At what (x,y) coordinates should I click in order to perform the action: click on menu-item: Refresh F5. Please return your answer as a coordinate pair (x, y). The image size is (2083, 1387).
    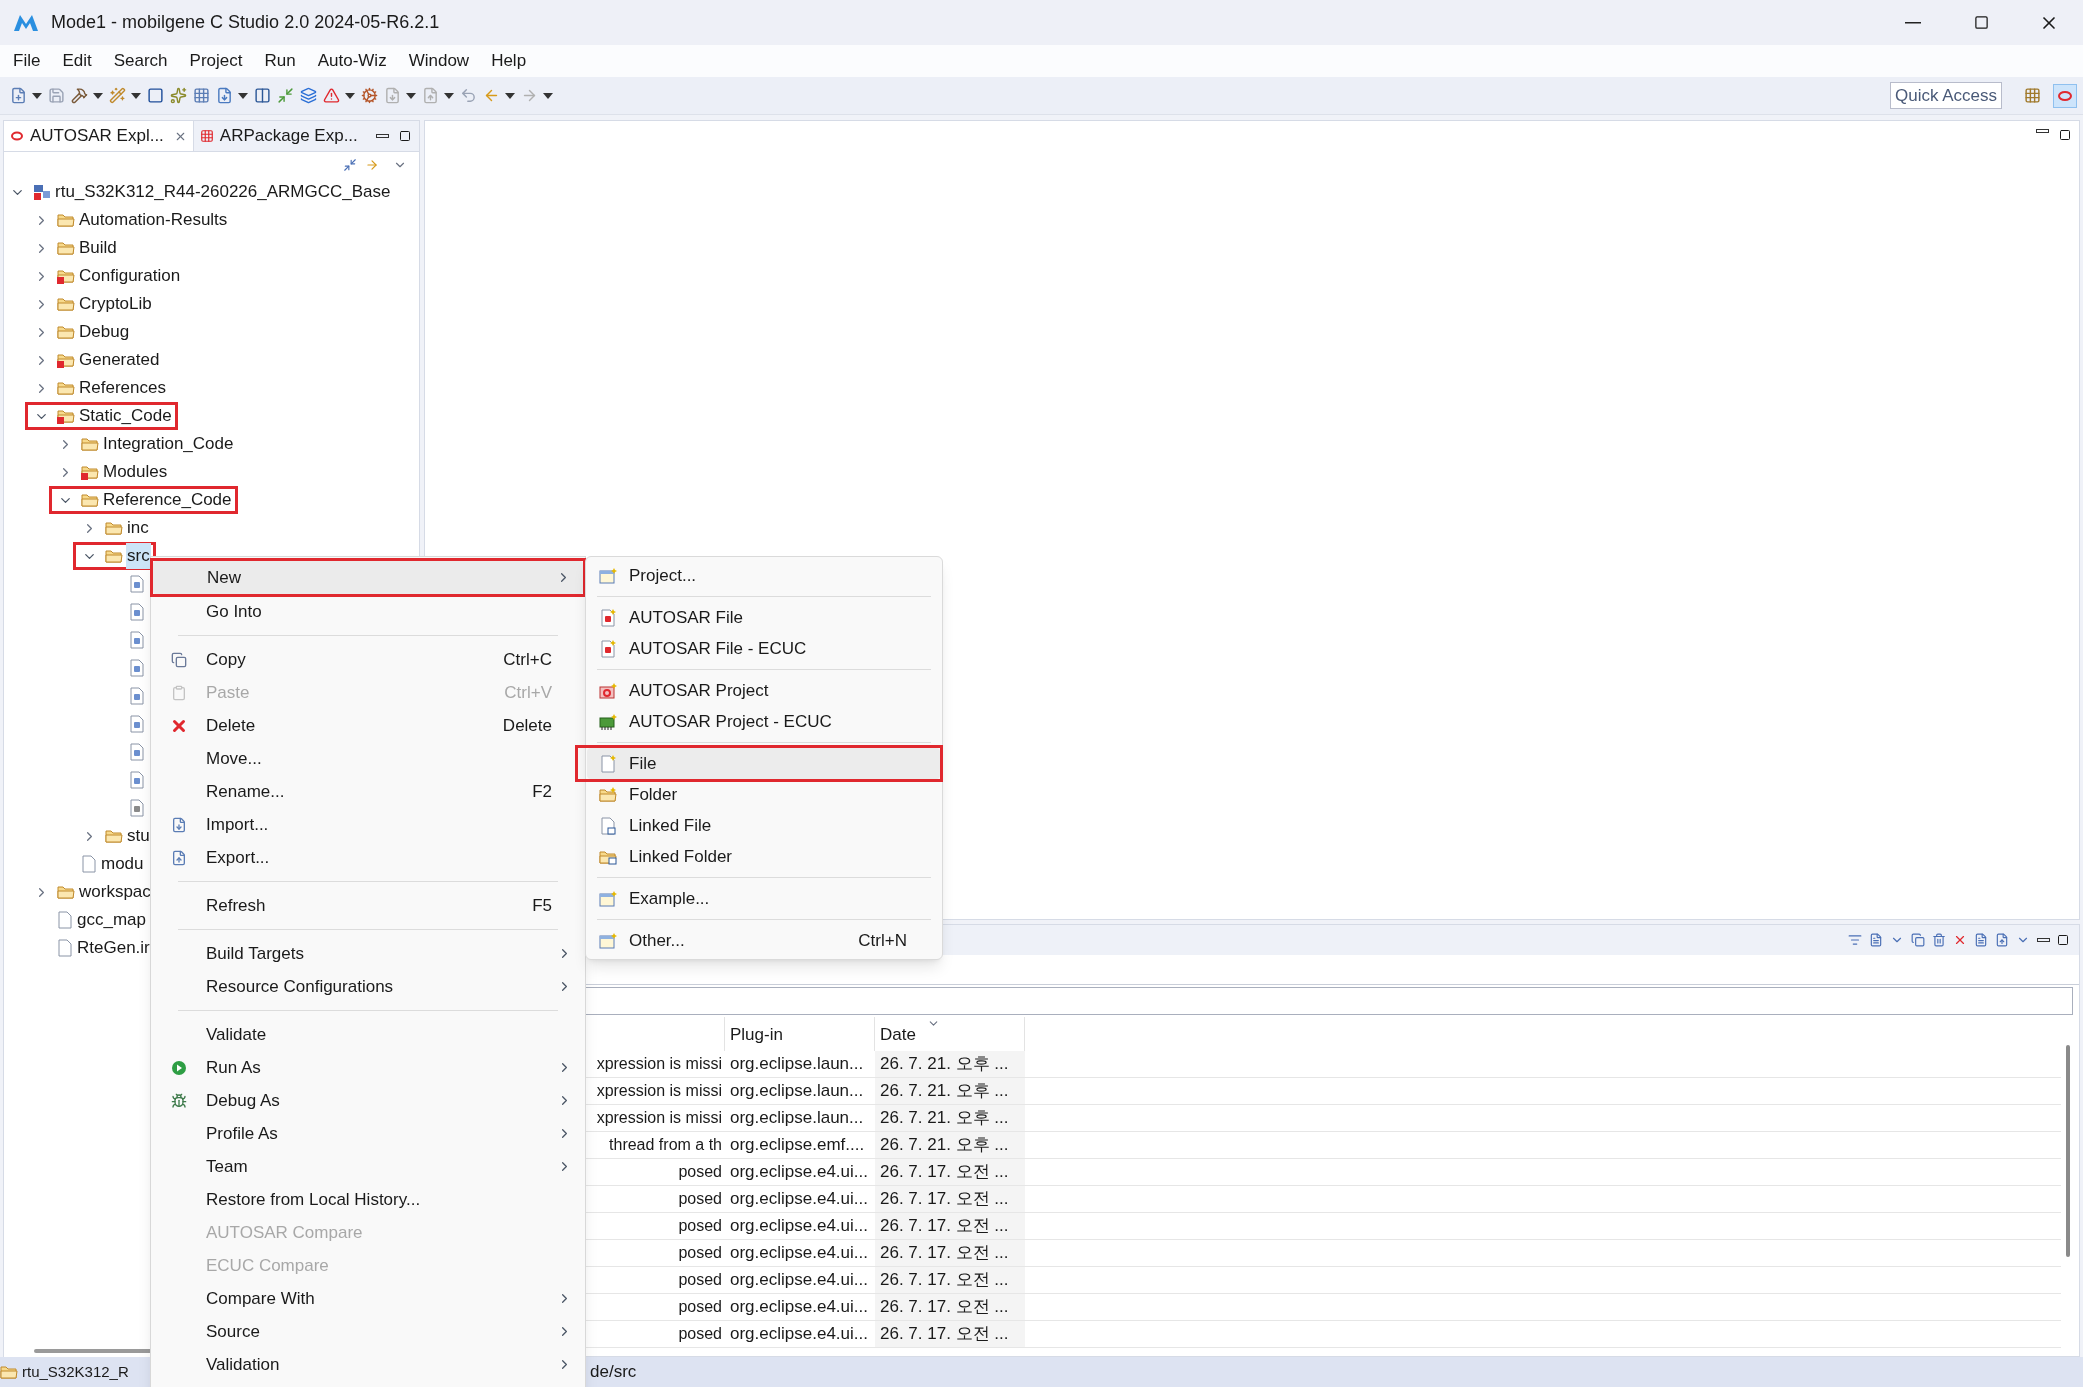
    Looking at the image, I should click on (368, 905).